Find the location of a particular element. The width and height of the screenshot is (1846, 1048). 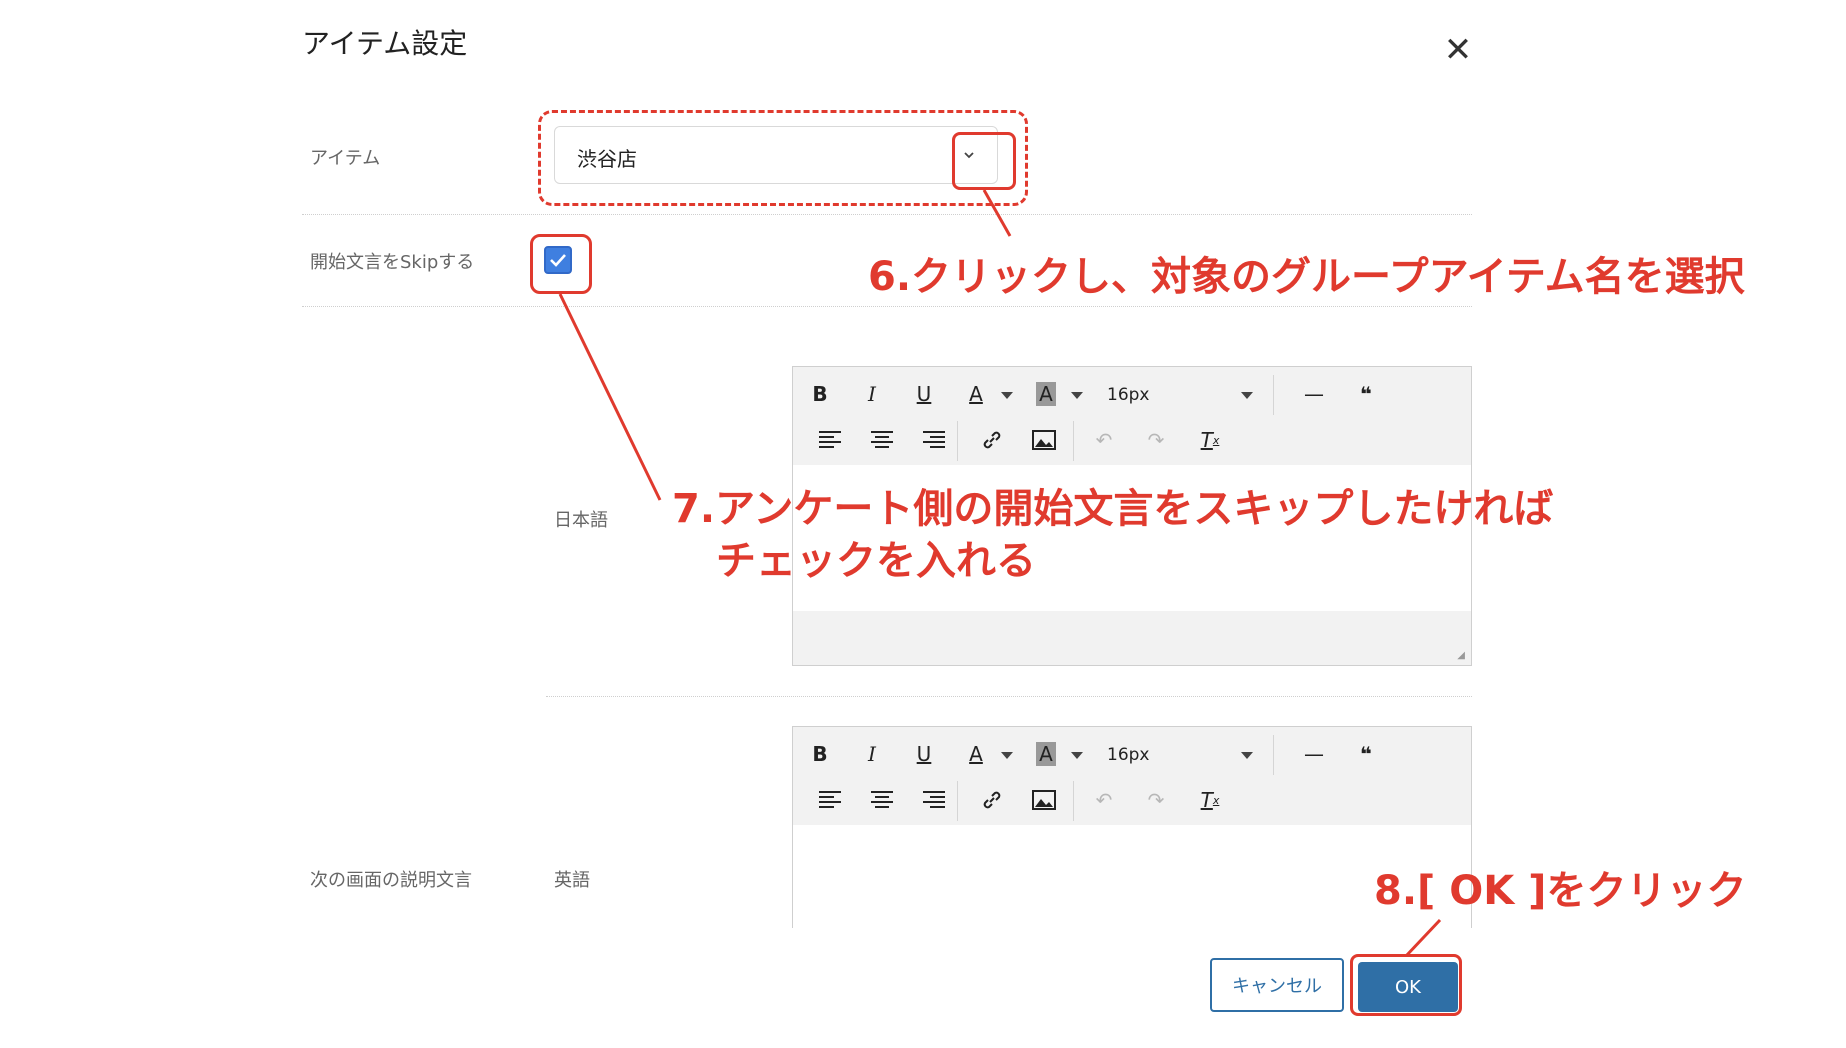

annotation-step6: 6.クリックし、対象のグループアイテム名を選択 is located at coordinates (1306, 277).